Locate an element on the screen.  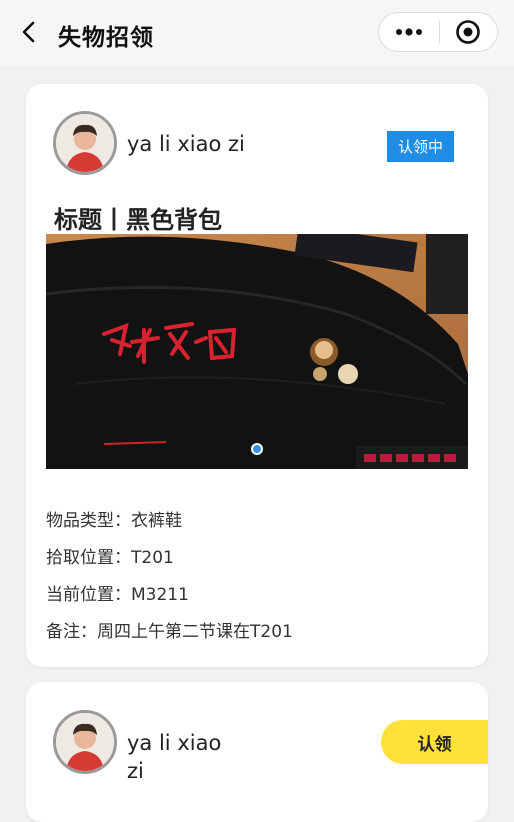
claim-button: 认领 is located at coordinates (434, 742).